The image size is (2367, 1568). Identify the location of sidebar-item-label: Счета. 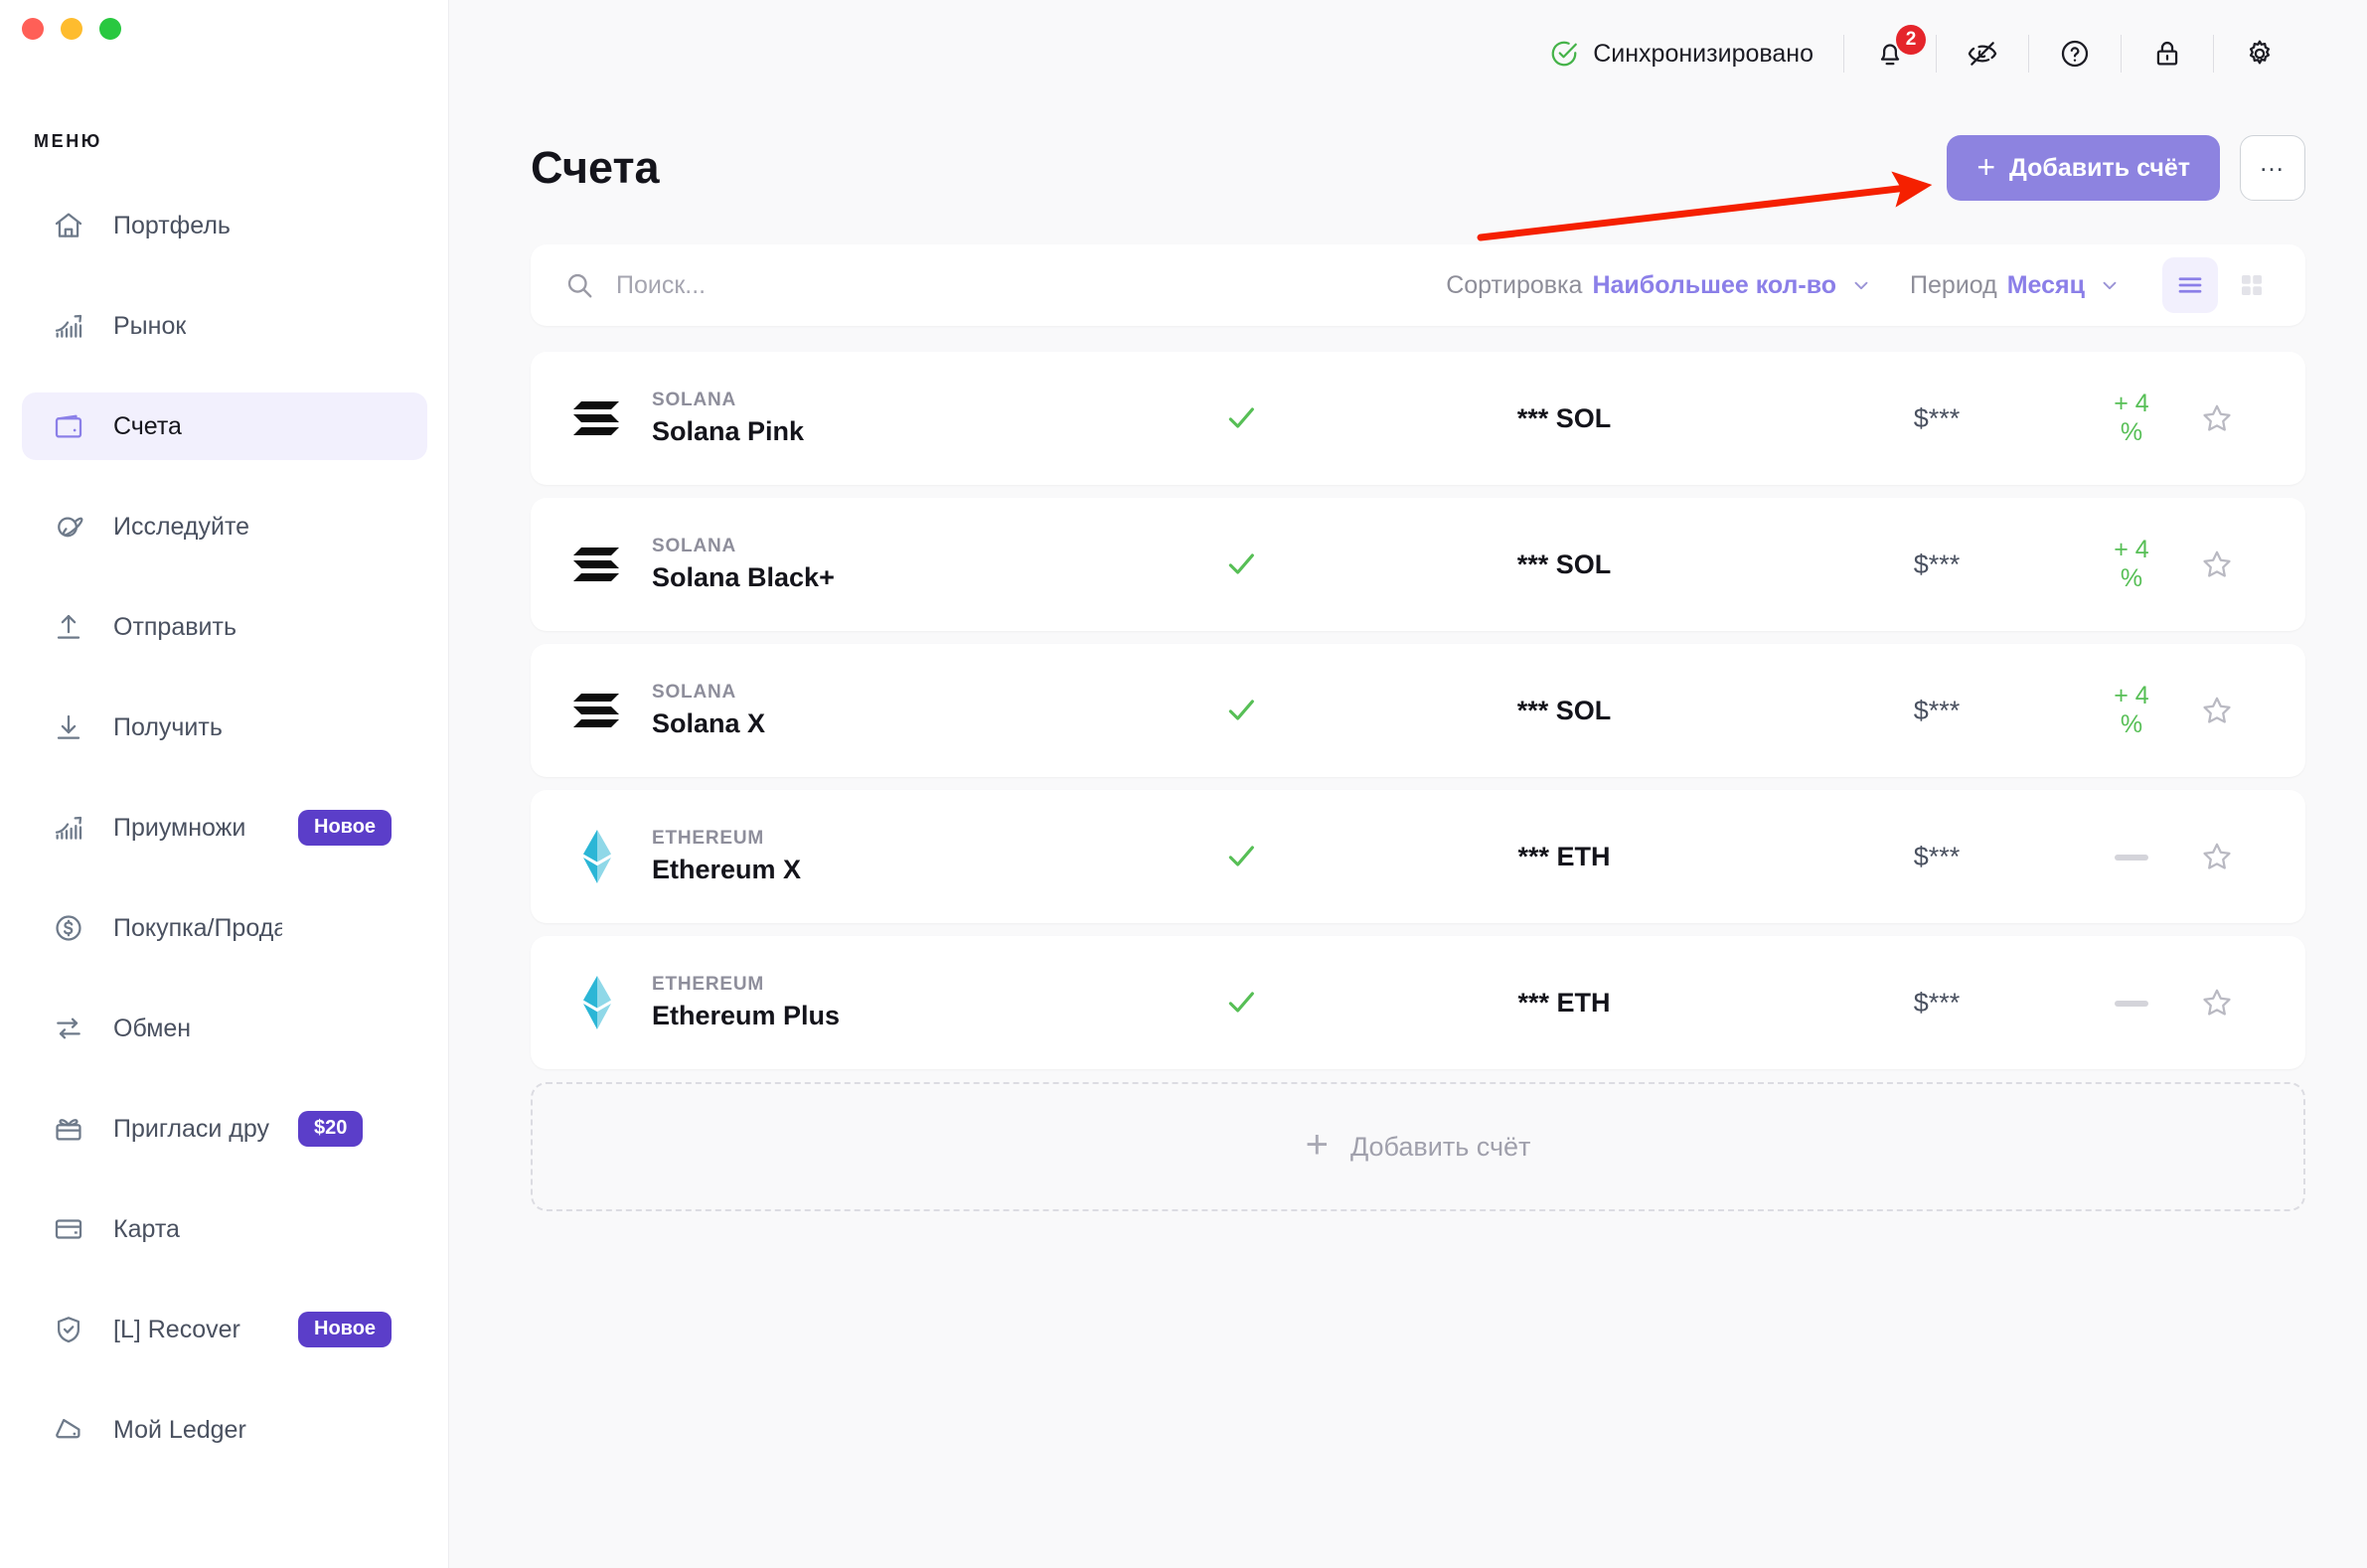
(147, 426).